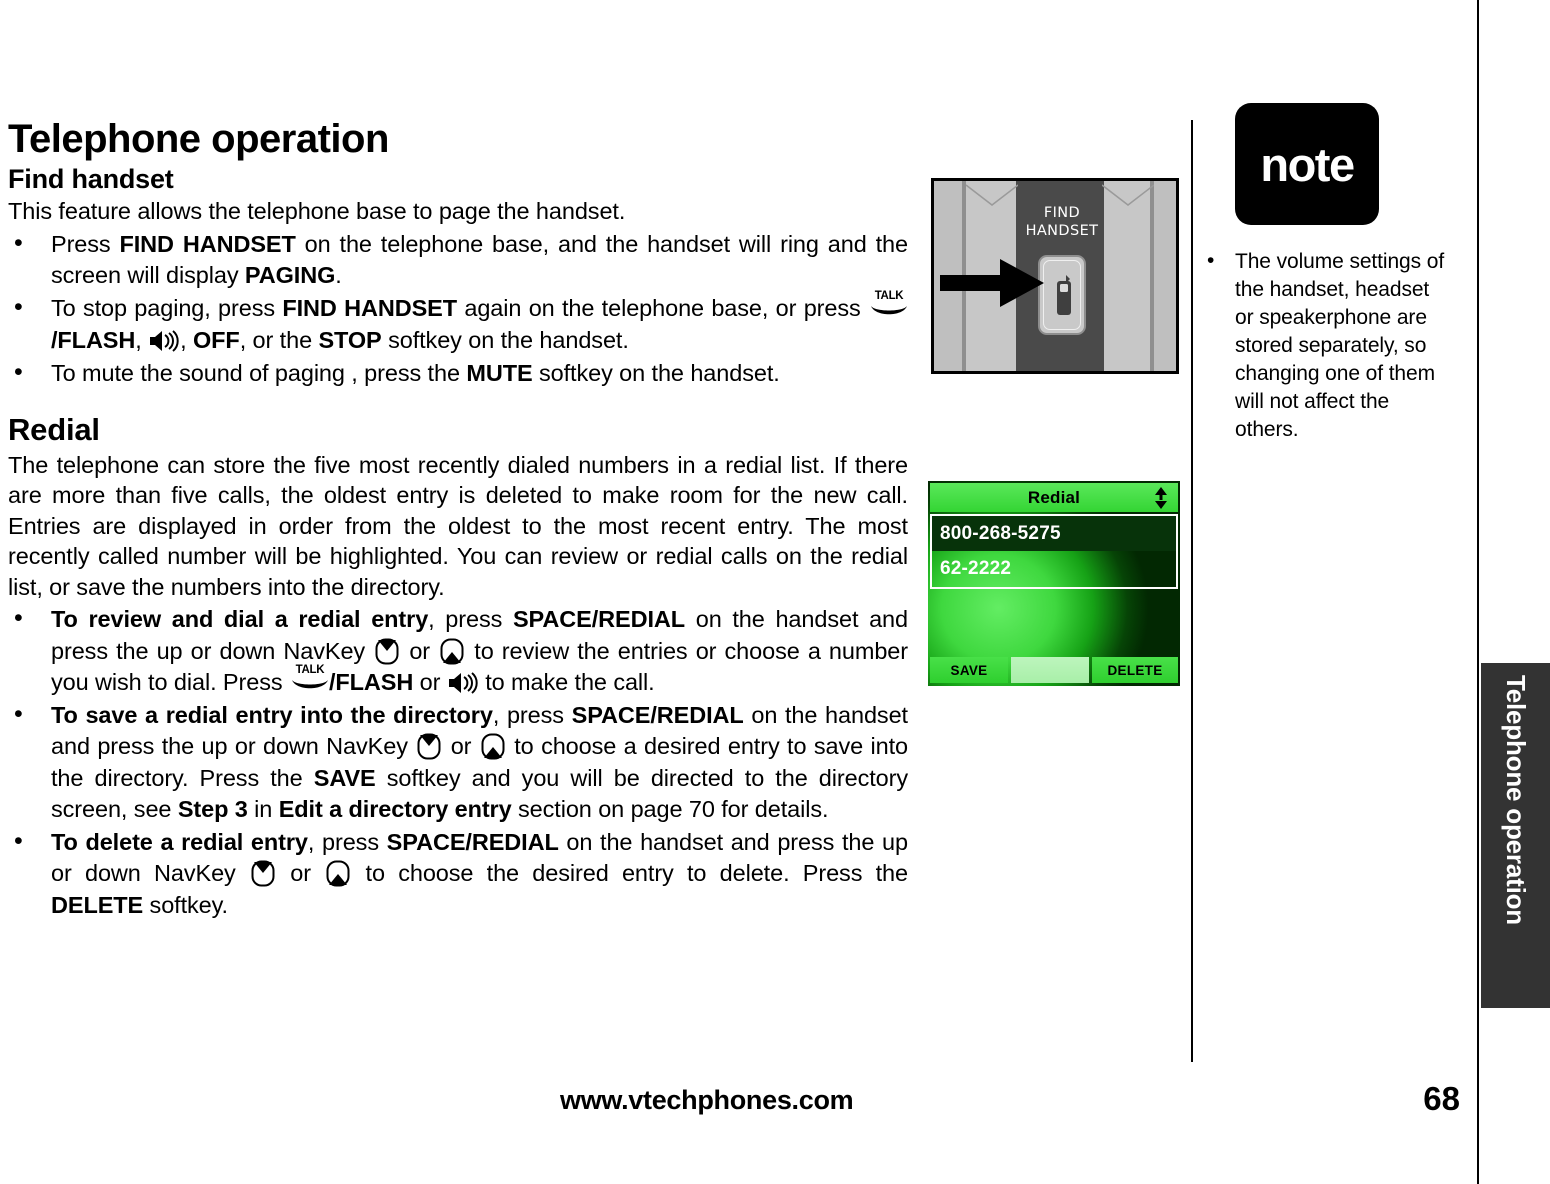 Image resolution: width=1550 pixels, height=1184 pixels. I want to click on find-handset-label-line1: FIND, so click(1062, 213).